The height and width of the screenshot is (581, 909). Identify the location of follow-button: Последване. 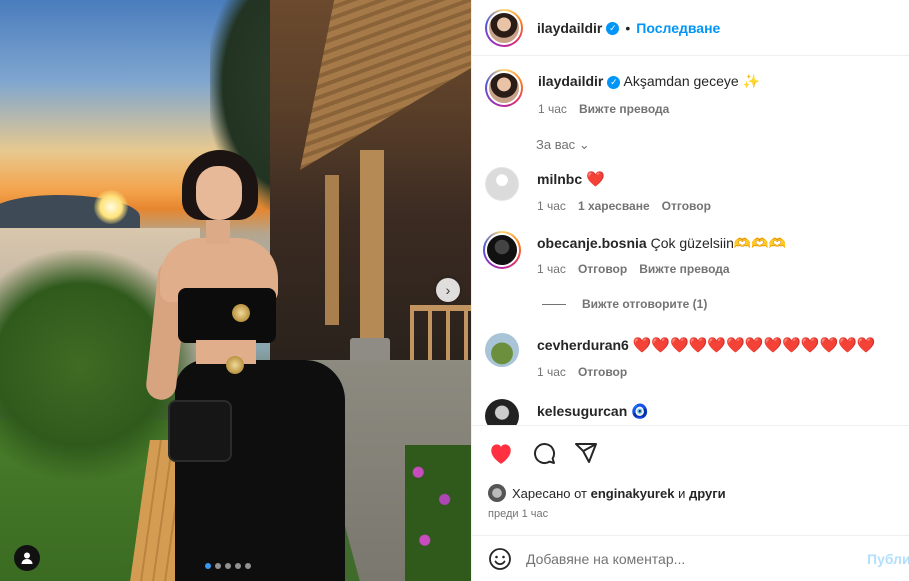
(678, 28).